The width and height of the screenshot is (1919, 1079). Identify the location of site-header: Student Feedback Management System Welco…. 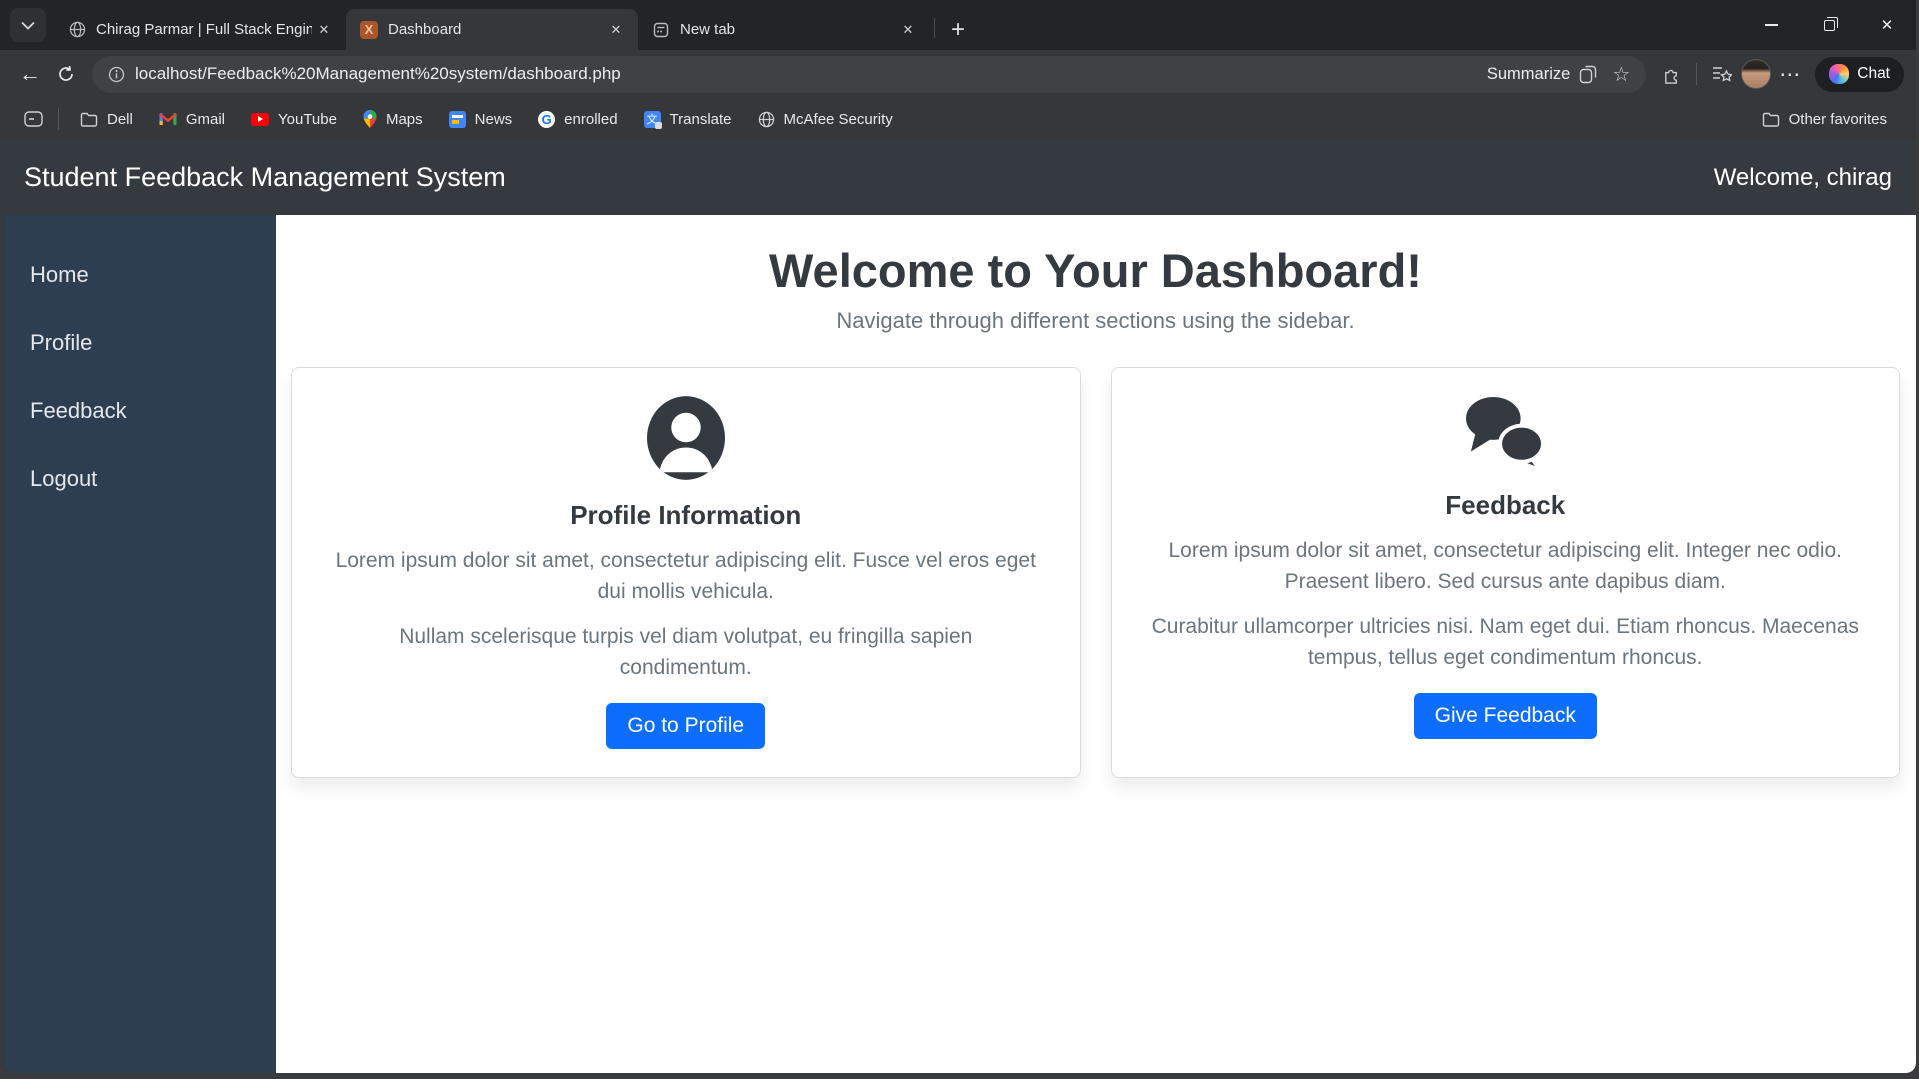
(958, 177).